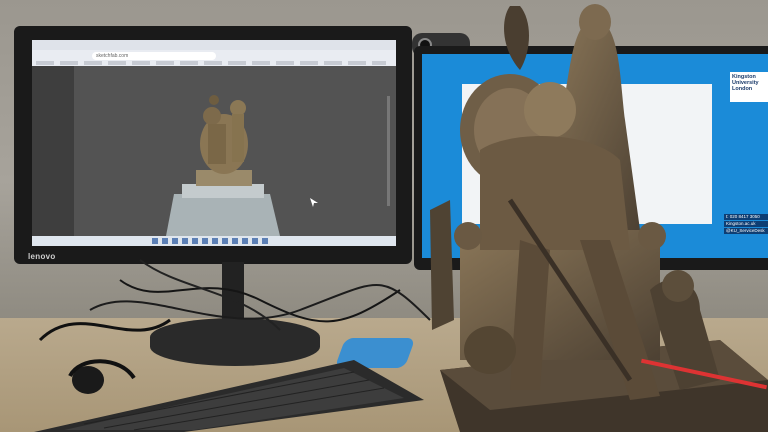  I want to click on cursor-icon, so click(314, 202).